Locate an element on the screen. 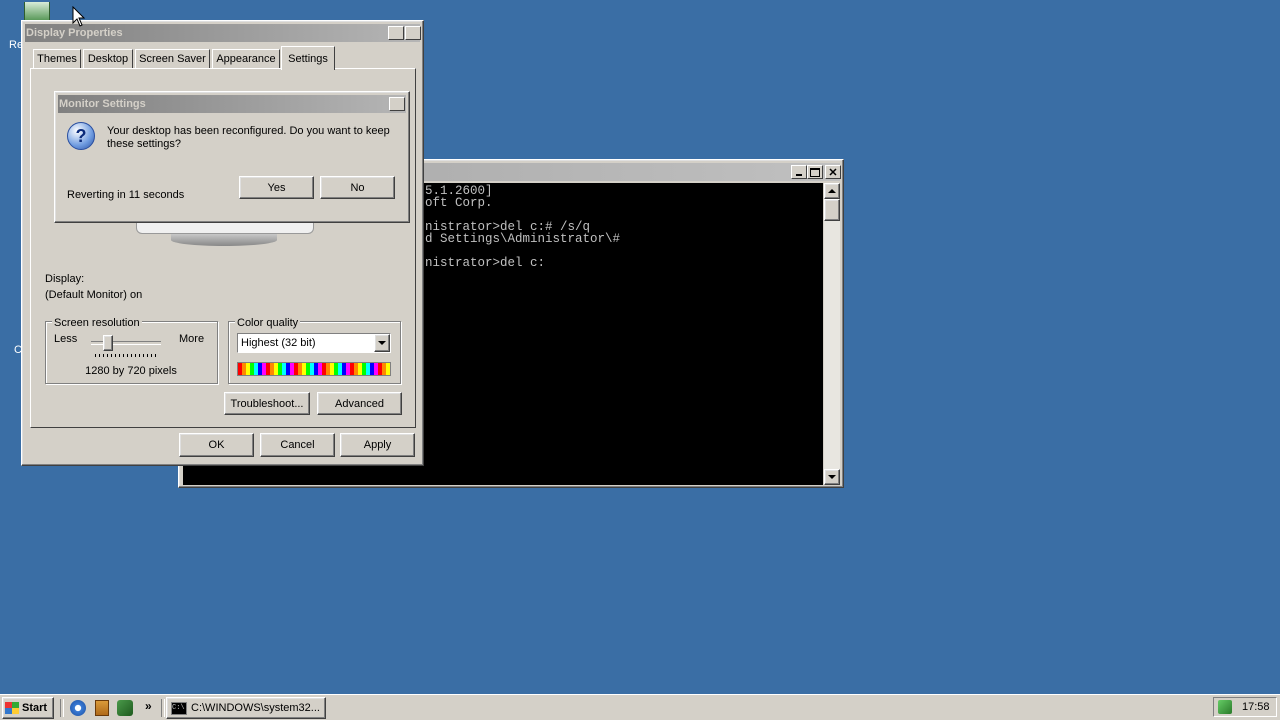 This screenshot has width=1280, height=720. display-value: (Default Monitor) on is located at coordinates (94, 295).